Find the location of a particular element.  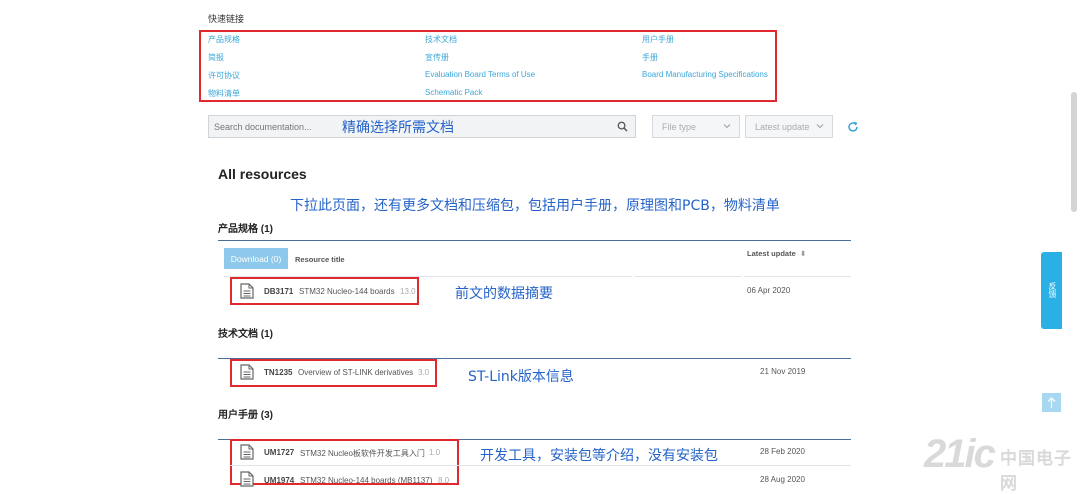

resource-code: UM1974 is located at coordinates (279, 480).